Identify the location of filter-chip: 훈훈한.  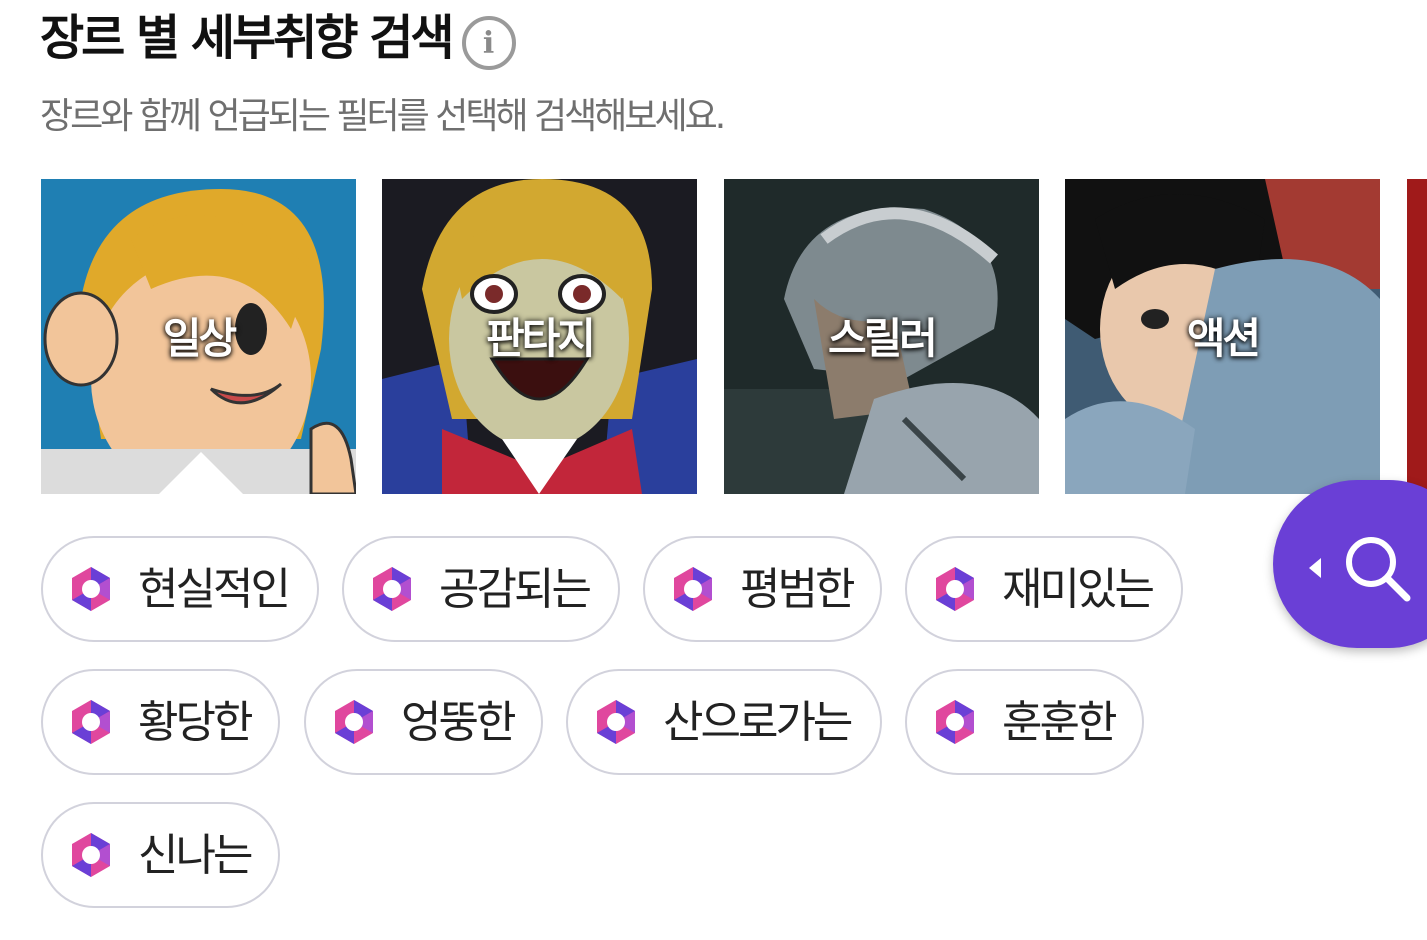
(1024, 722).